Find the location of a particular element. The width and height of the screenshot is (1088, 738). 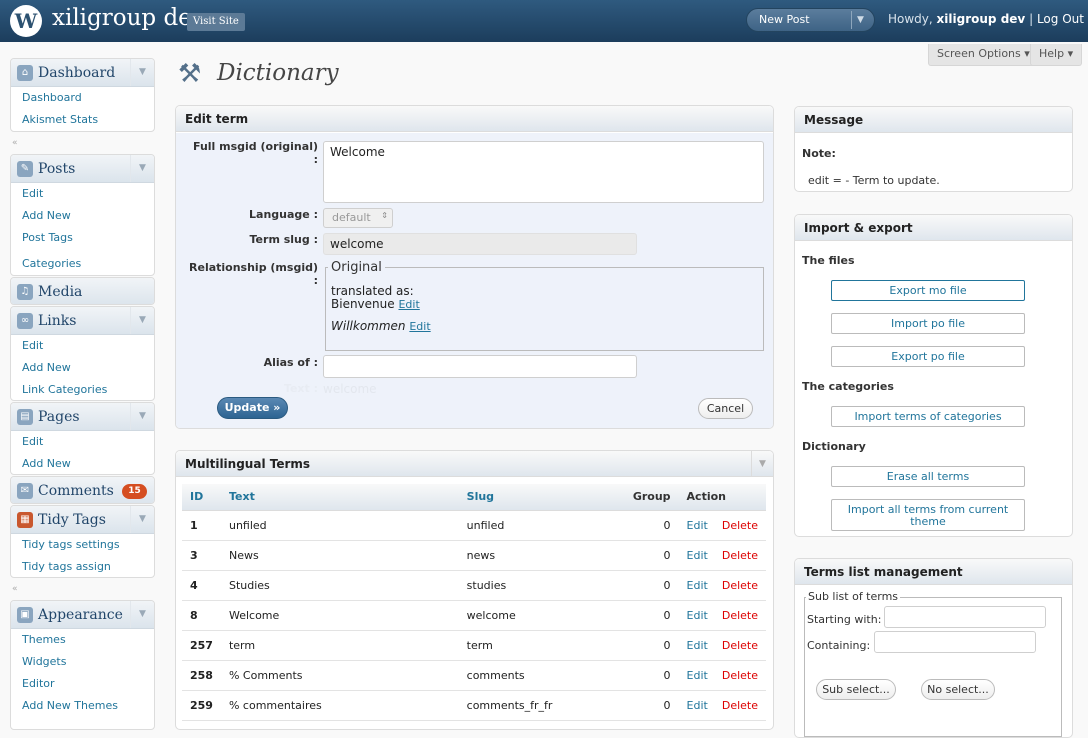

table-row: 257 term term 0 Edit Delete is located at coordinates (474, 645).